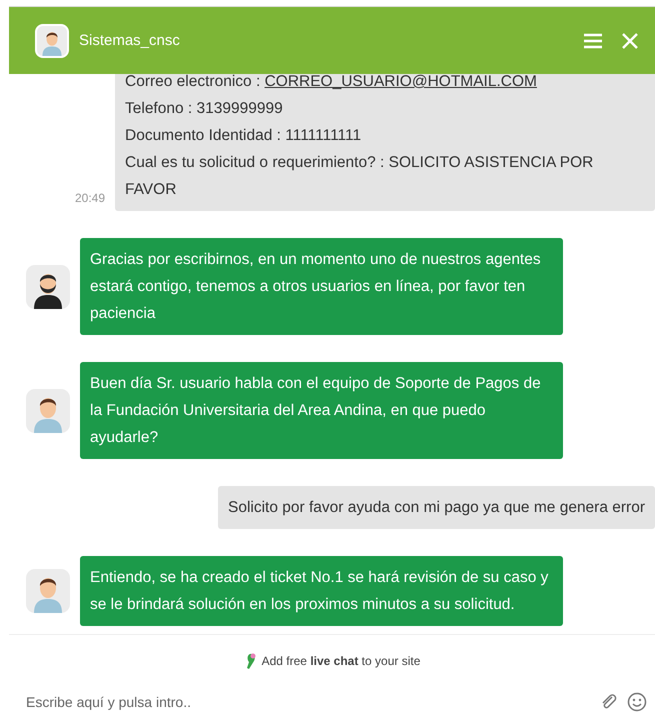 This screenshot has height=723, width=655. Describe the element at coordinates (130, 40) in the screenshot. I see `window-title: Sistemas_cnsc` at that location.